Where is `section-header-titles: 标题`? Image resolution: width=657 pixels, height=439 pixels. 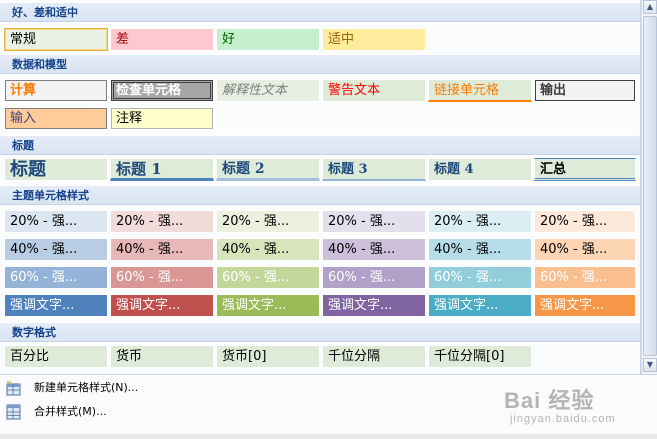 section-header-titles: 标题 is located at coordinates (320, 145).